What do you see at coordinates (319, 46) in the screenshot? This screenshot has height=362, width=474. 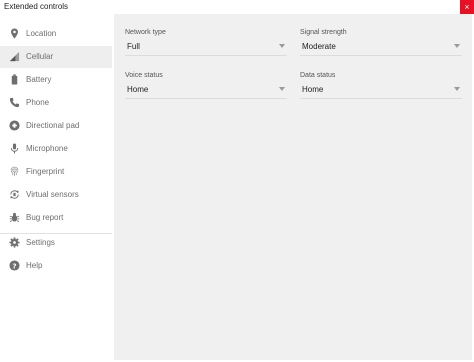 I see `signal-strength-value: Moderate` at bounding box center [319, 46].